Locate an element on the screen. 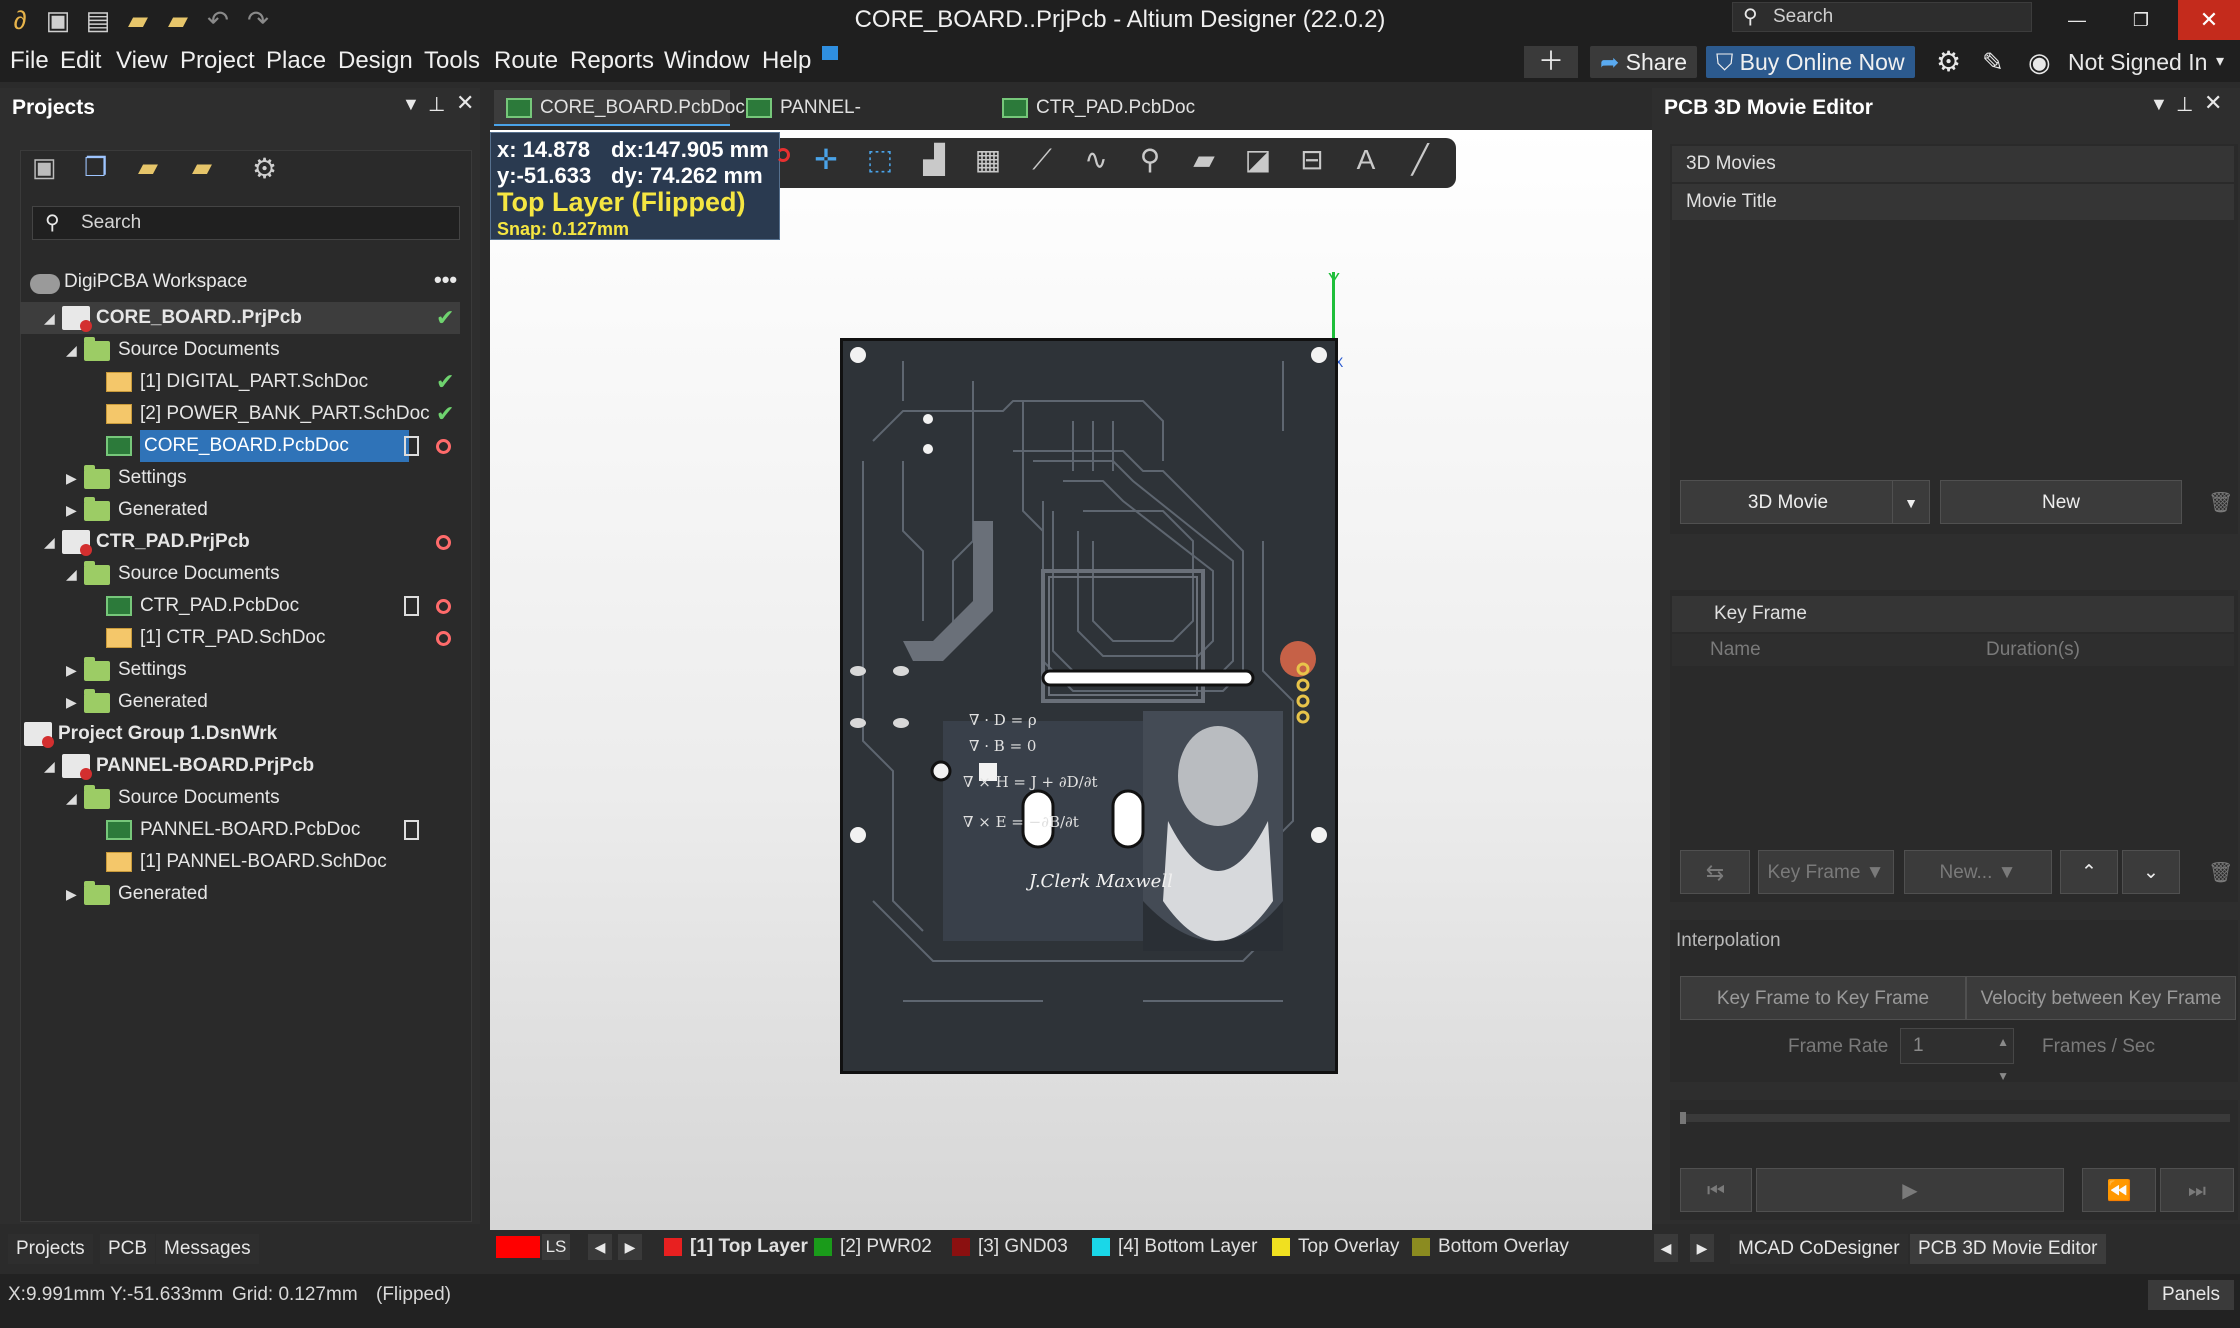 Image resolution: width=2240 pixels, height=1328 pixels. panels-button: Panels is located at coordinates (2191, 1295).